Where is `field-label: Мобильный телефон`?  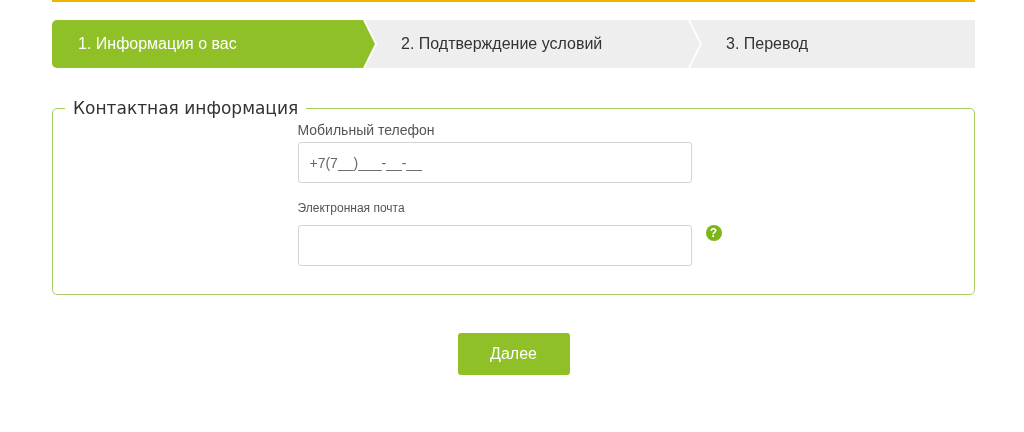 field-label: Мобильный телефон is located at coordinates (366, 130).